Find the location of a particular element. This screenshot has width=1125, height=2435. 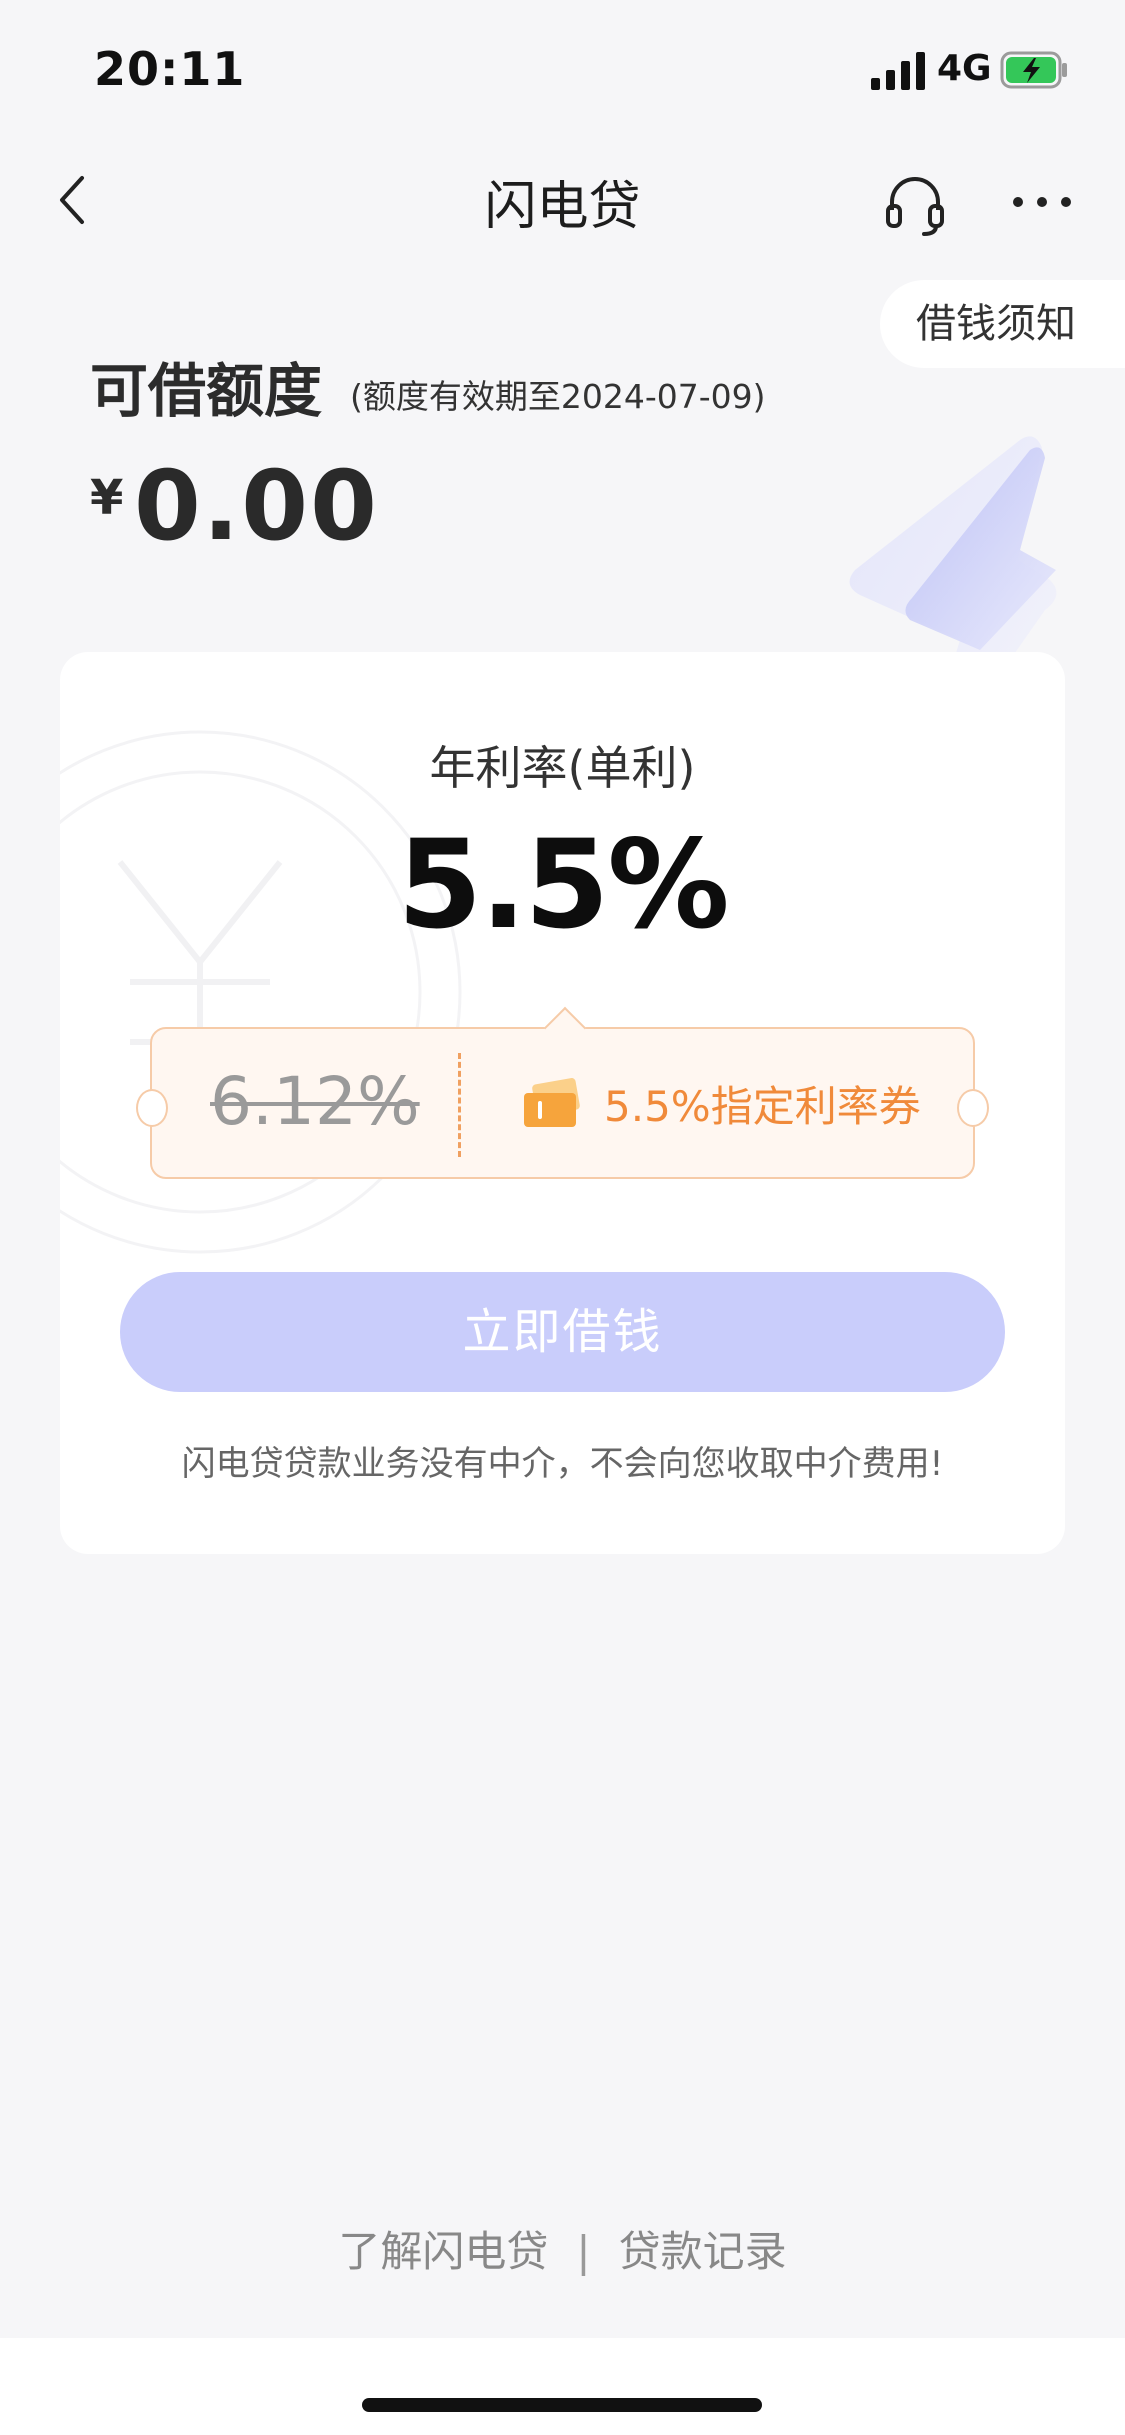

annual-rate-label: 年利率(单利) is located at coordinates (562, 768).